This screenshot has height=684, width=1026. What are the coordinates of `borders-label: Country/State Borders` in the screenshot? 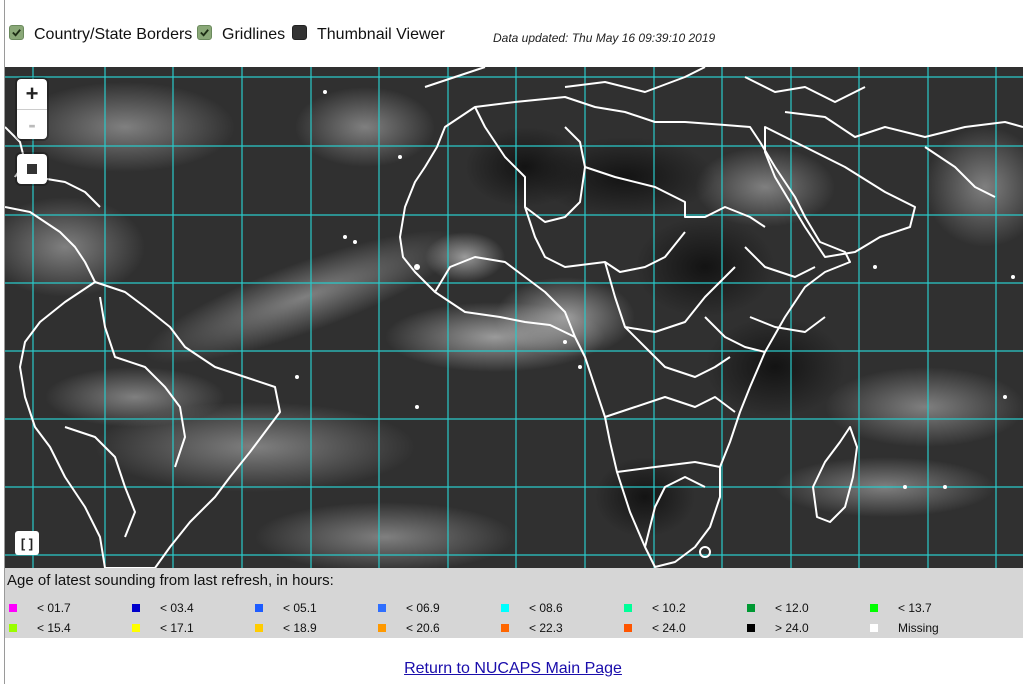 It's located at (113, 34).